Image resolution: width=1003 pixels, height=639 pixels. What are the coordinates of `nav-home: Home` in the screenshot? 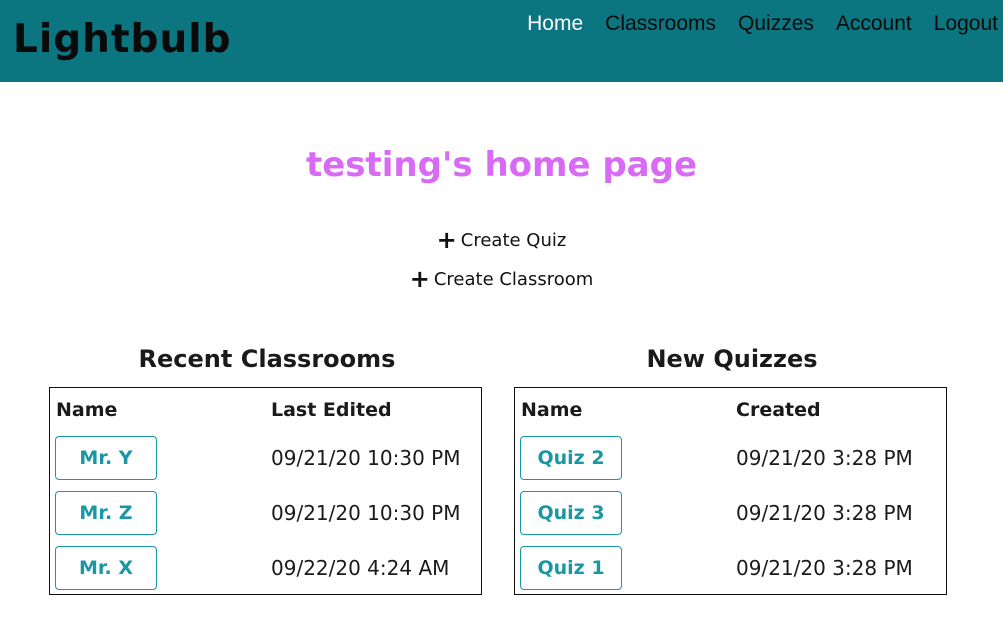 It's located at (555, 24).